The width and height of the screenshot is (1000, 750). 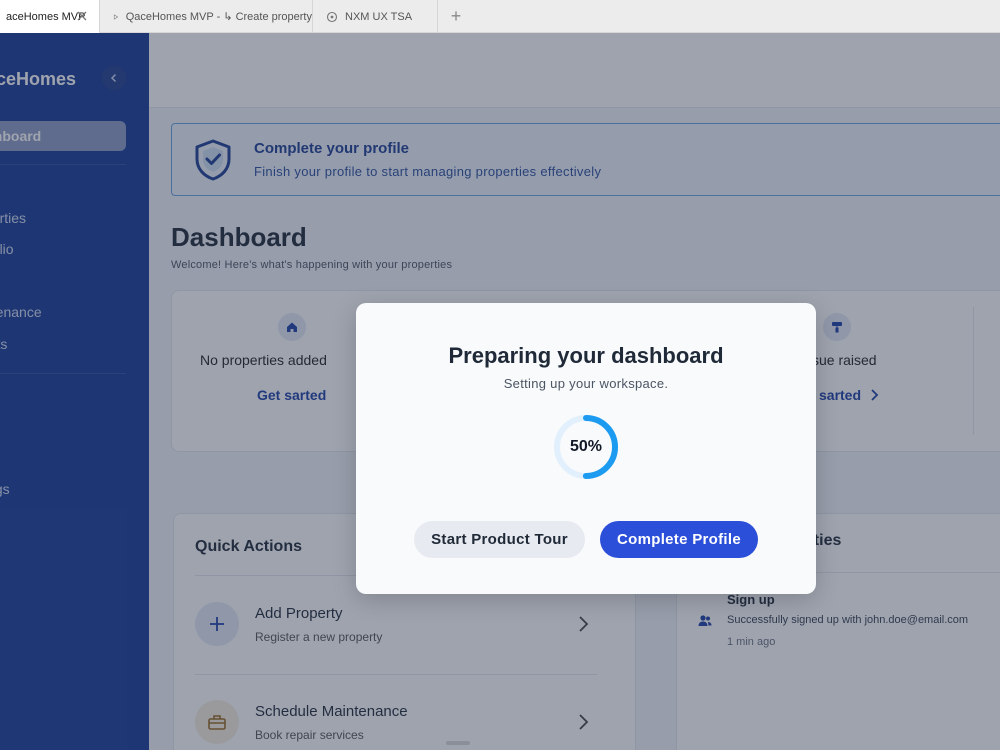 What do you see at coordinates (332, 16) in the screenshot?
I see `tag-icon` at bounding box center [332, 16].